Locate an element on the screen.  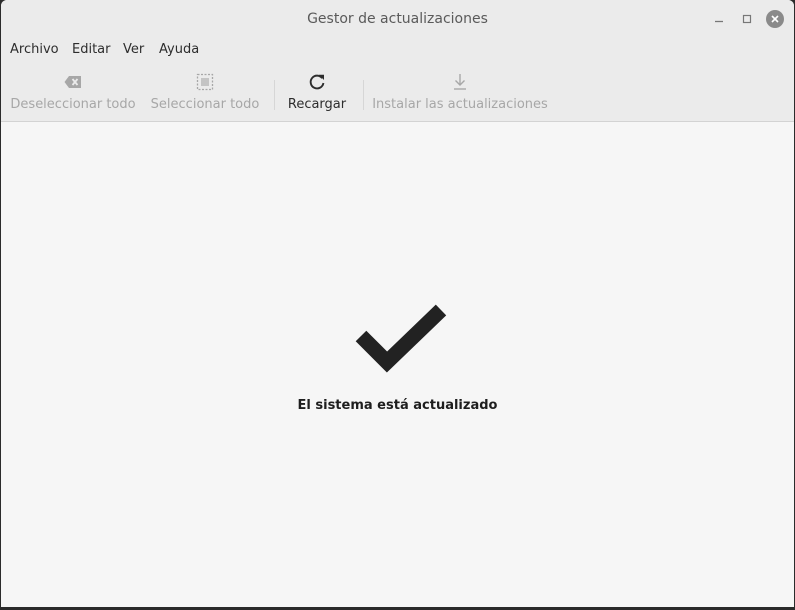
maximize-icon is located at coordinates (747, 19).